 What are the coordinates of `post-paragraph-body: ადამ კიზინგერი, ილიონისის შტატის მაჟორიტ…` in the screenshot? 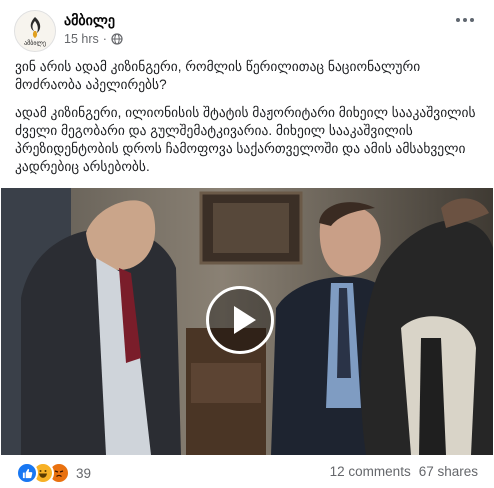 It's located at (245, 139).